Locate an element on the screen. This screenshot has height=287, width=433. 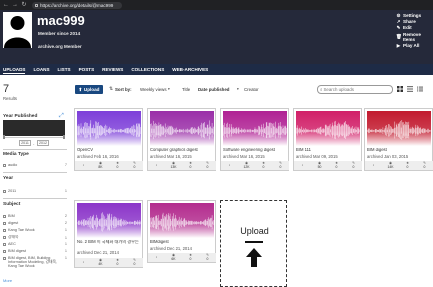
item-stats: ♪ ◉ 4K ★ 0 ✎ 0 is located at coordinates (109, 262).